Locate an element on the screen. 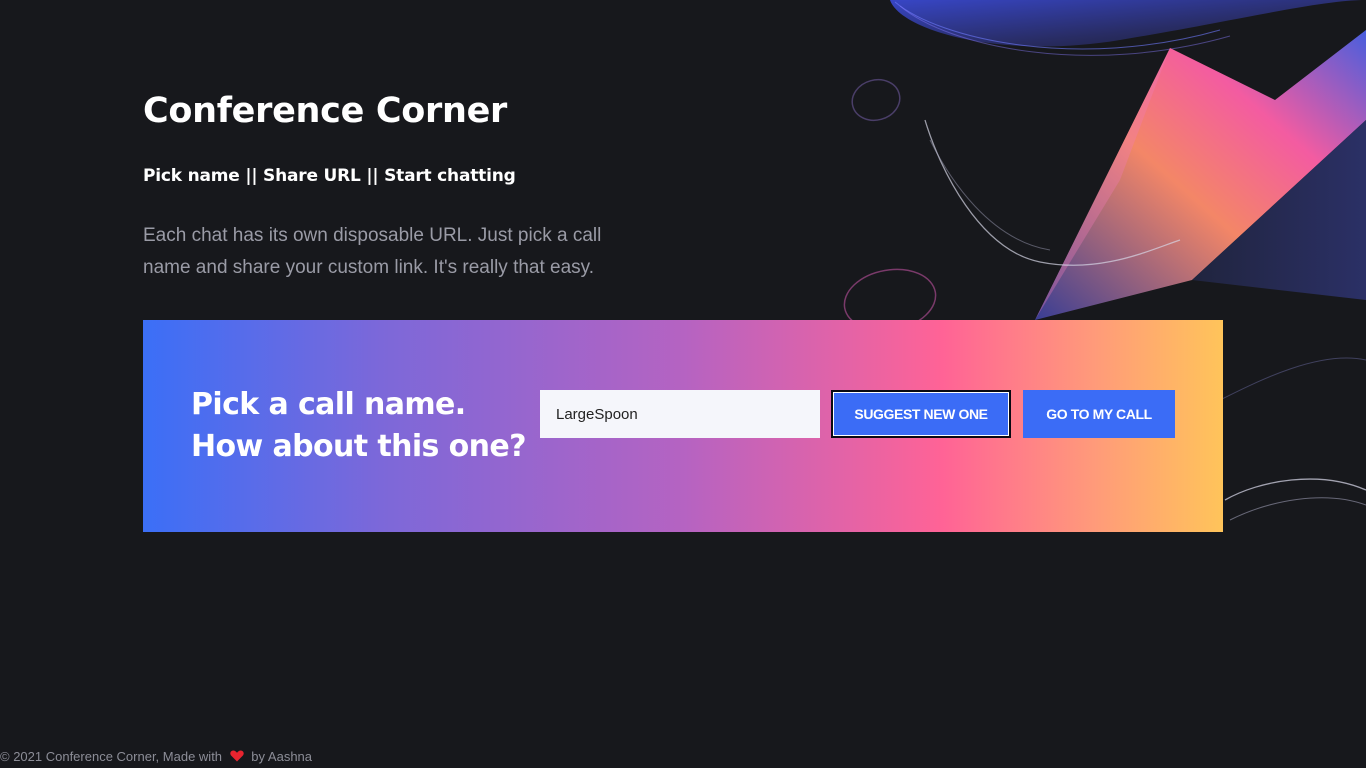 The image size is (1366, 768). heart-icon is located at coordinates (236, 758).